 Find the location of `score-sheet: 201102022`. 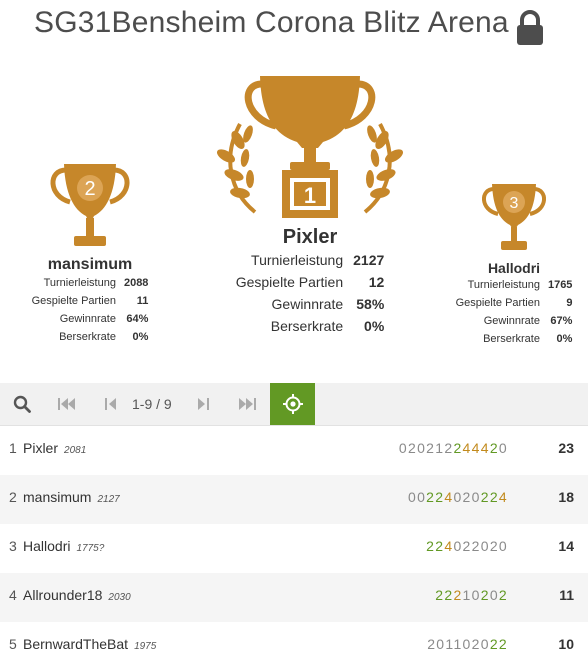

score-sheet: 201102022 is located at coordinates (467, 644).